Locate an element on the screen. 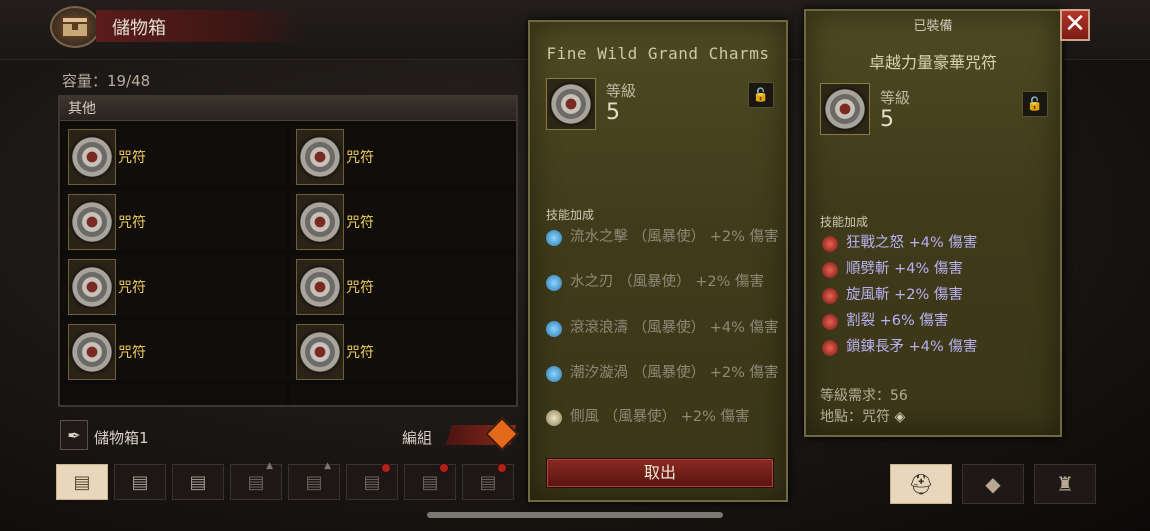 The width and height of the screenshot is (1150, 531). whirlwind-icon is located at coordinates (830, 296).